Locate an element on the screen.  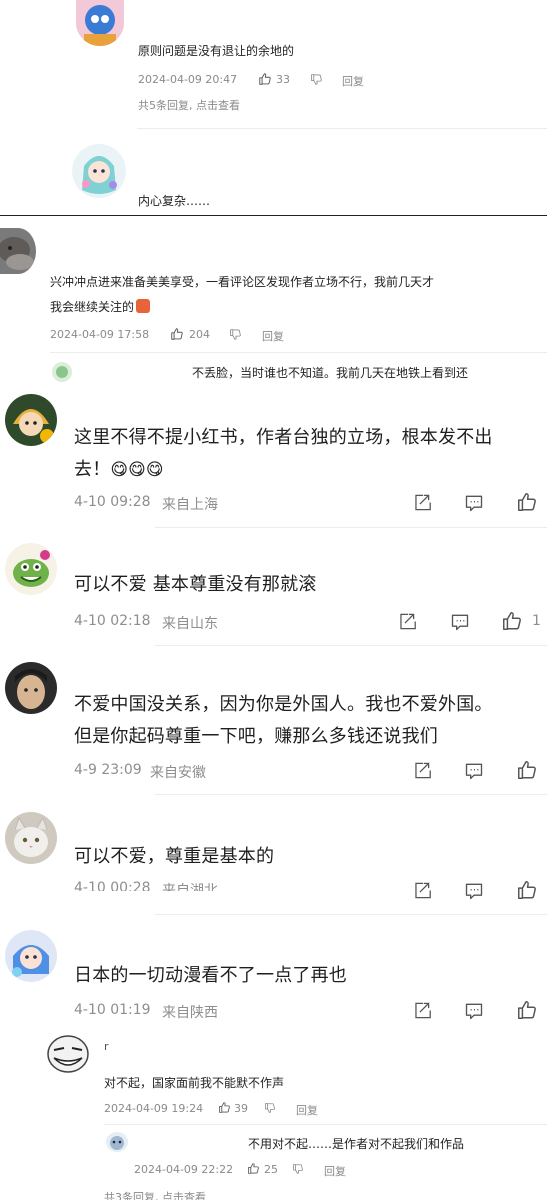
comment-meta-clipped: 4-10 00:28 来自湖北 is located at coordinates (174, 885).